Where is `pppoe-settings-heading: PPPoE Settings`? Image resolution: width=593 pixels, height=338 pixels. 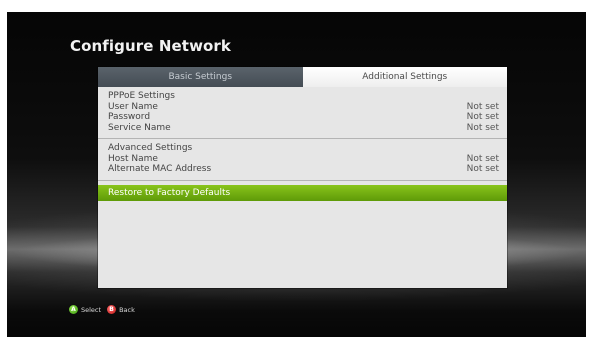 pppoe-settings-heading: PPPoE Settings is located at coordinates (141, 96).